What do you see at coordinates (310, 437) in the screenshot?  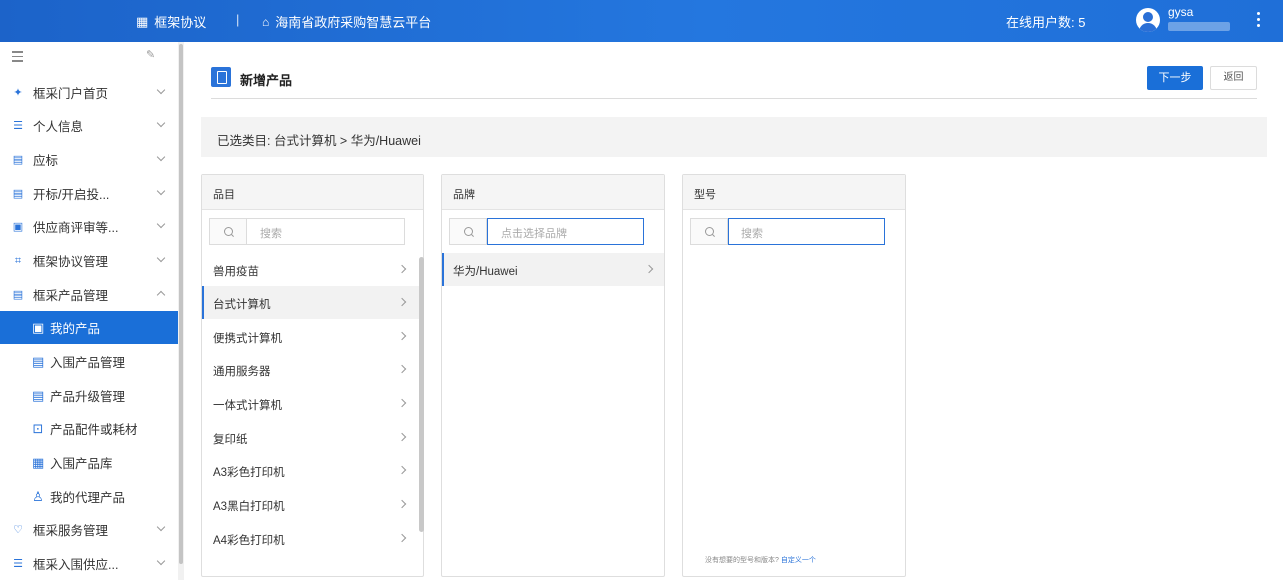 I see `category-item: 复印纸` at bounding box center [310, 437].